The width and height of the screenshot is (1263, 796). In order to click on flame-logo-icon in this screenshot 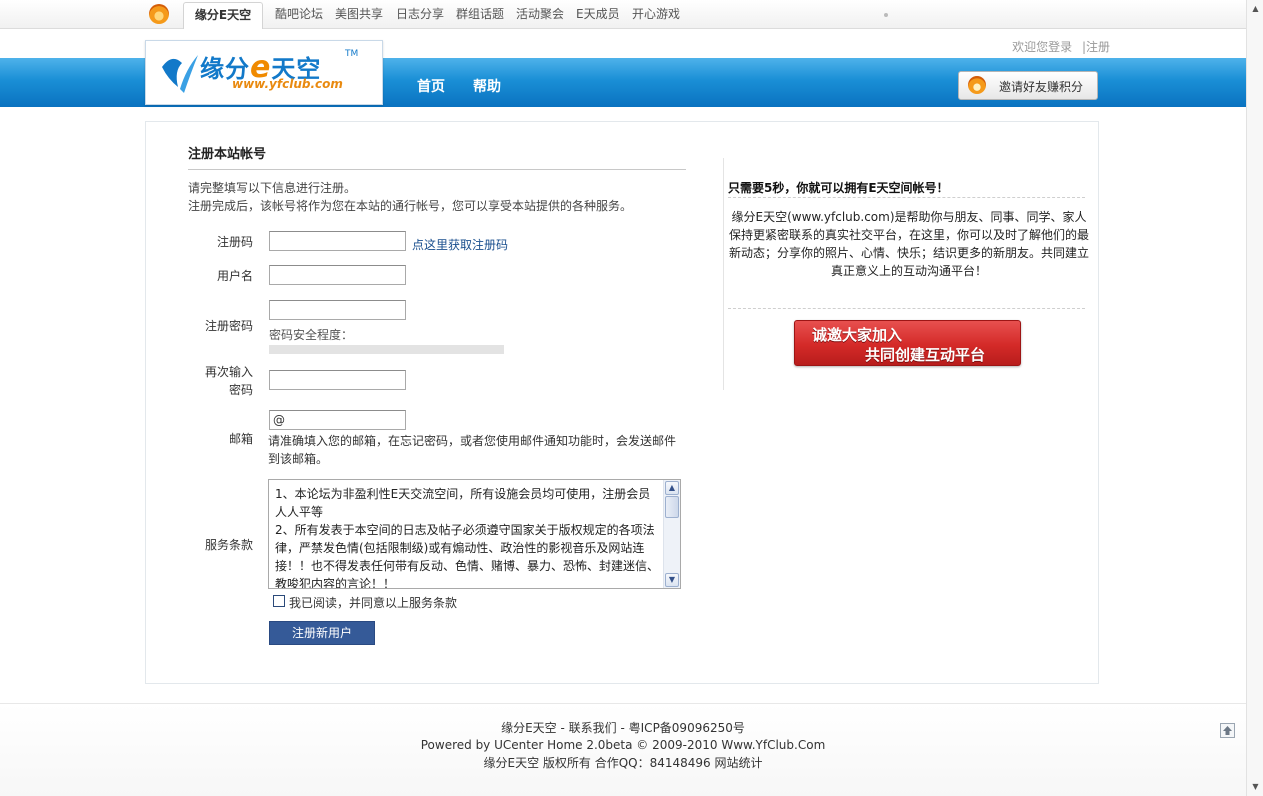, I will do `click(159, 14)`.